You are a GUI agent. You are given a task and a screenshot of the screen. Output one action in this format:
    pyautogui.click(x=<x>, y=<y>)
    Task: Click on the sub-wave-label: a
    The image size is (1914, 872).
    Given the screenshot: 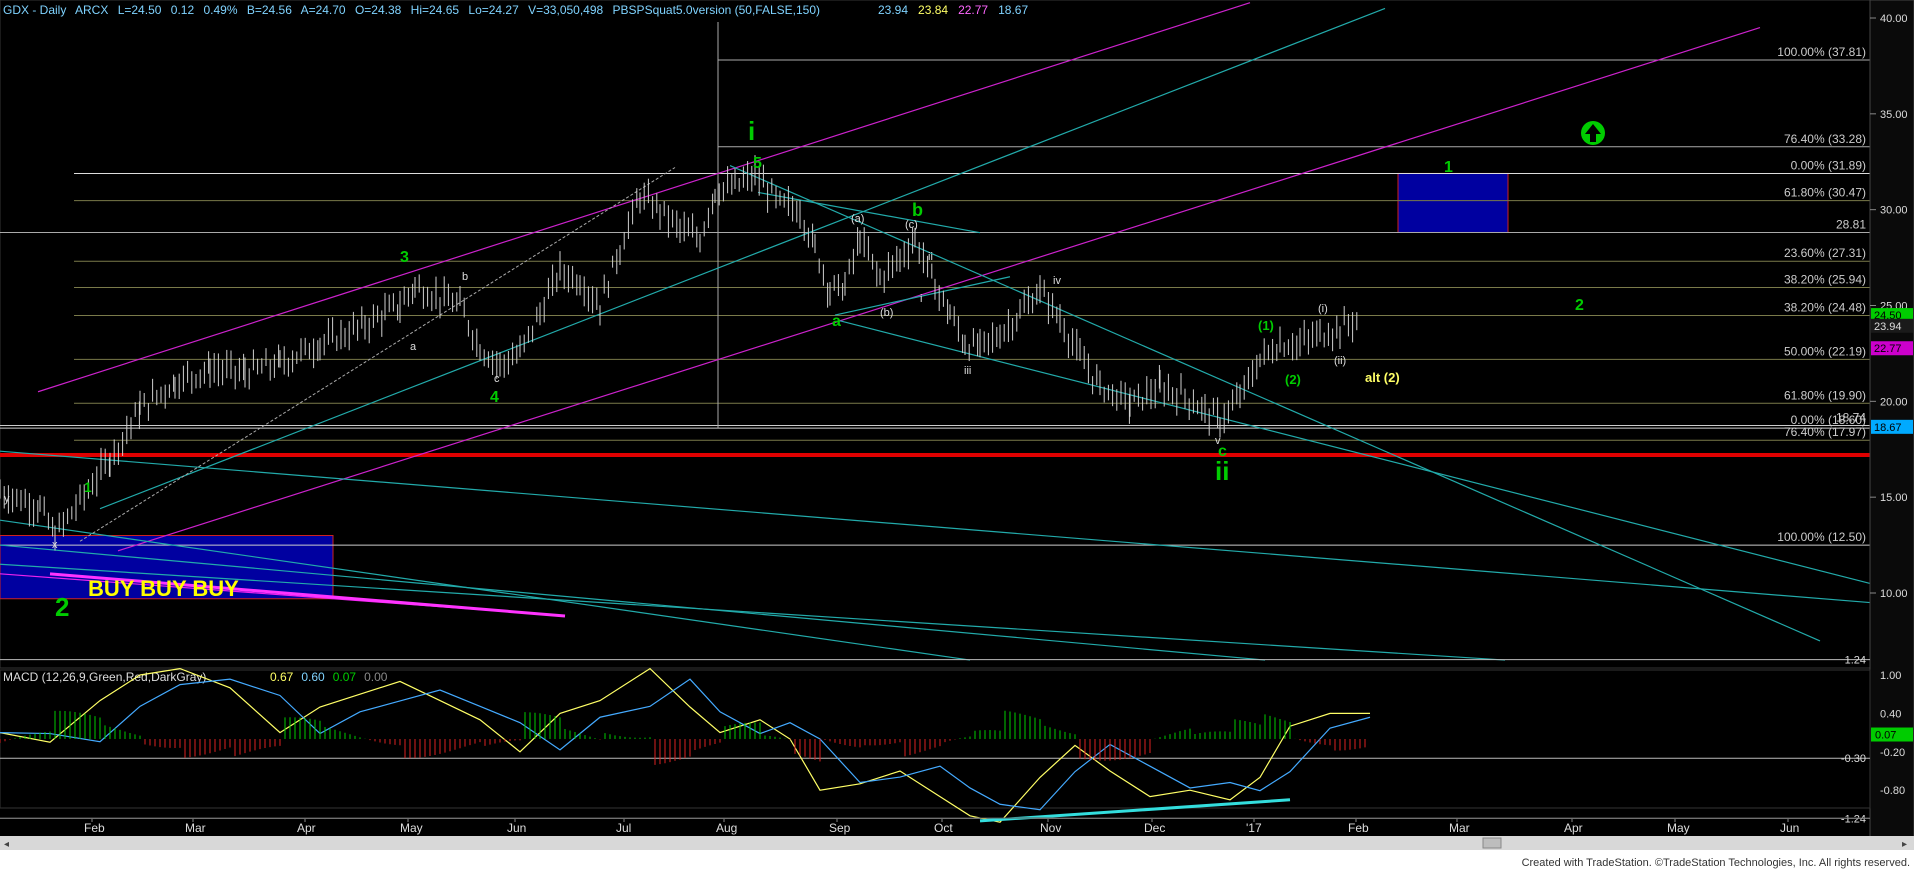 What is the action you would take?
    pyautogui.click(x=413, y=347)
    